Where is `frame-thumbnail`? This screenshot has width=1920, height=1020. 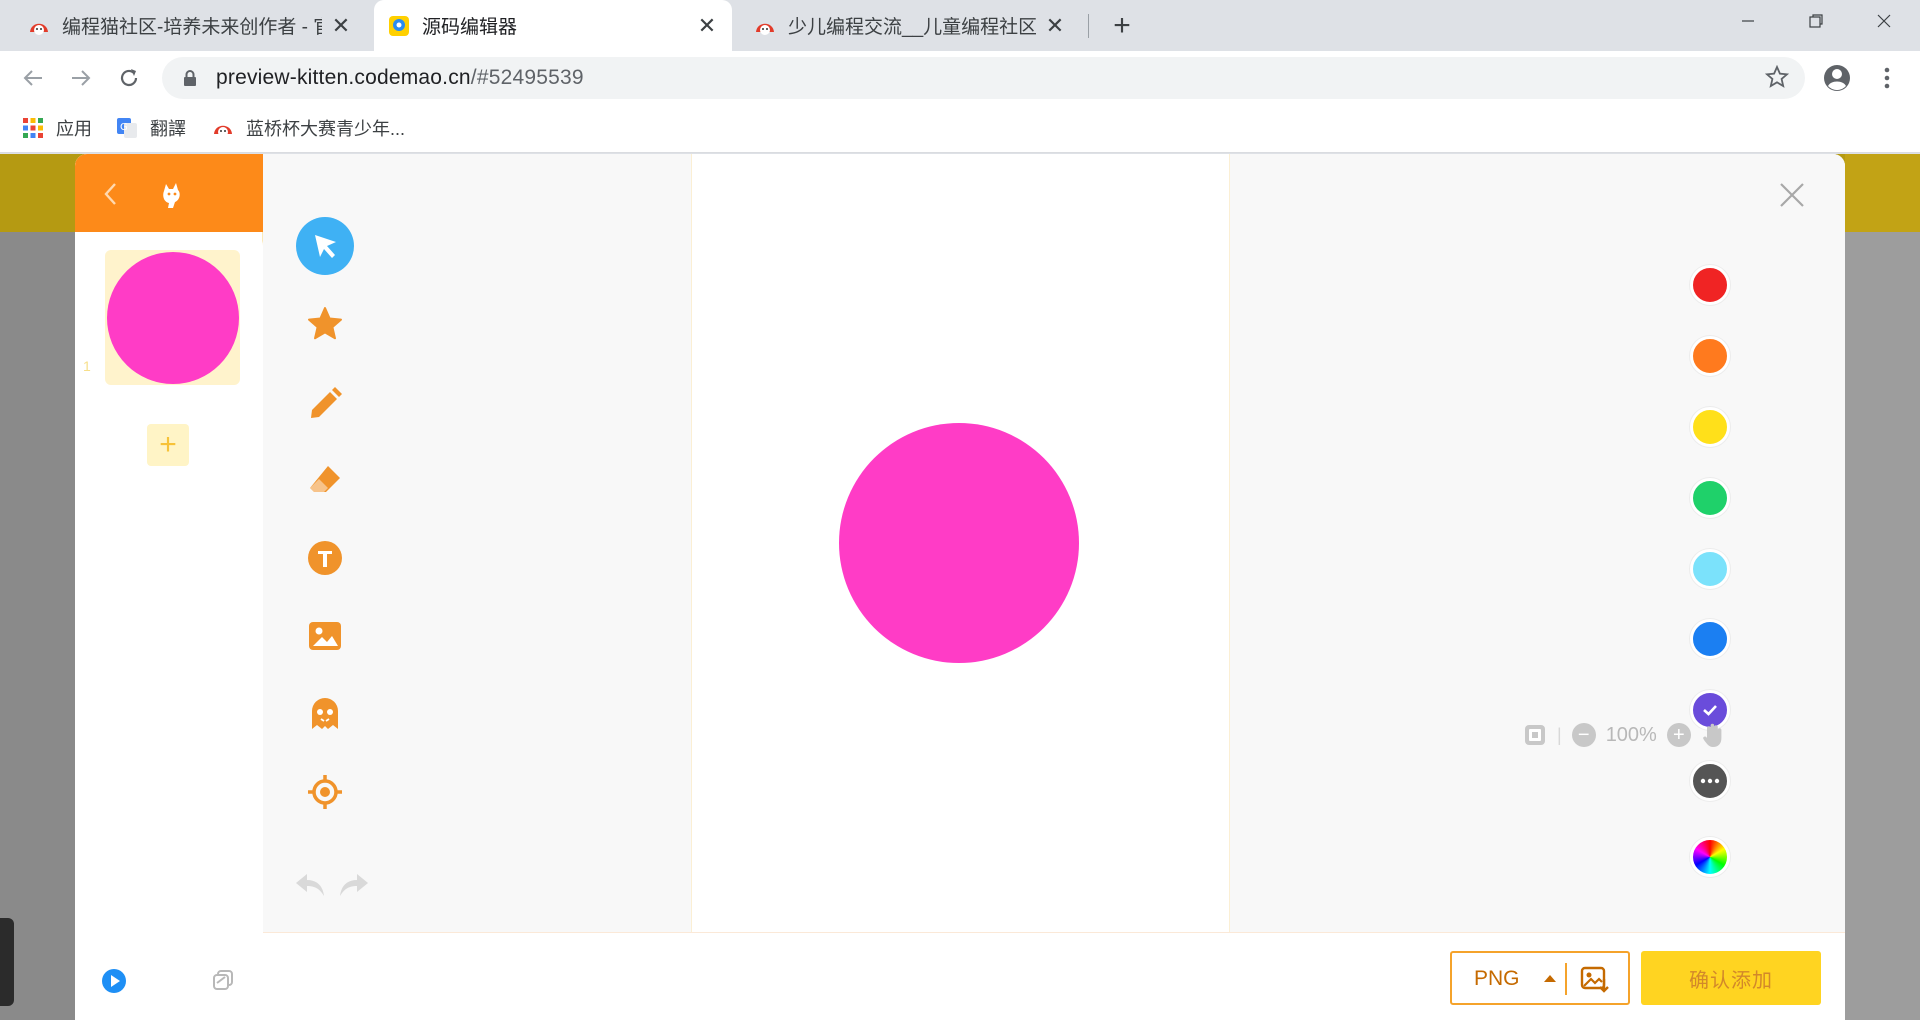 frame-thumbnail is located at coordinates (172, 317).